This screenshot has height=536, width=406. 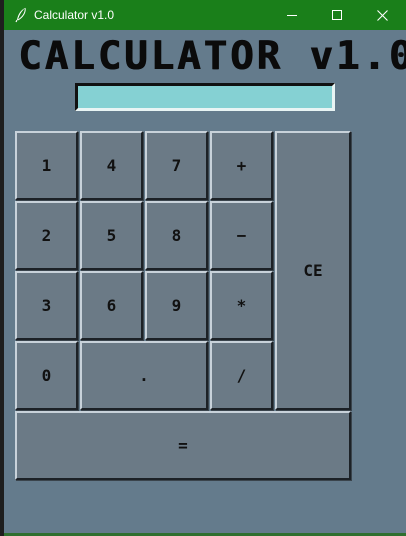 I want to click on minimize-button, so click(x=292, y=15).